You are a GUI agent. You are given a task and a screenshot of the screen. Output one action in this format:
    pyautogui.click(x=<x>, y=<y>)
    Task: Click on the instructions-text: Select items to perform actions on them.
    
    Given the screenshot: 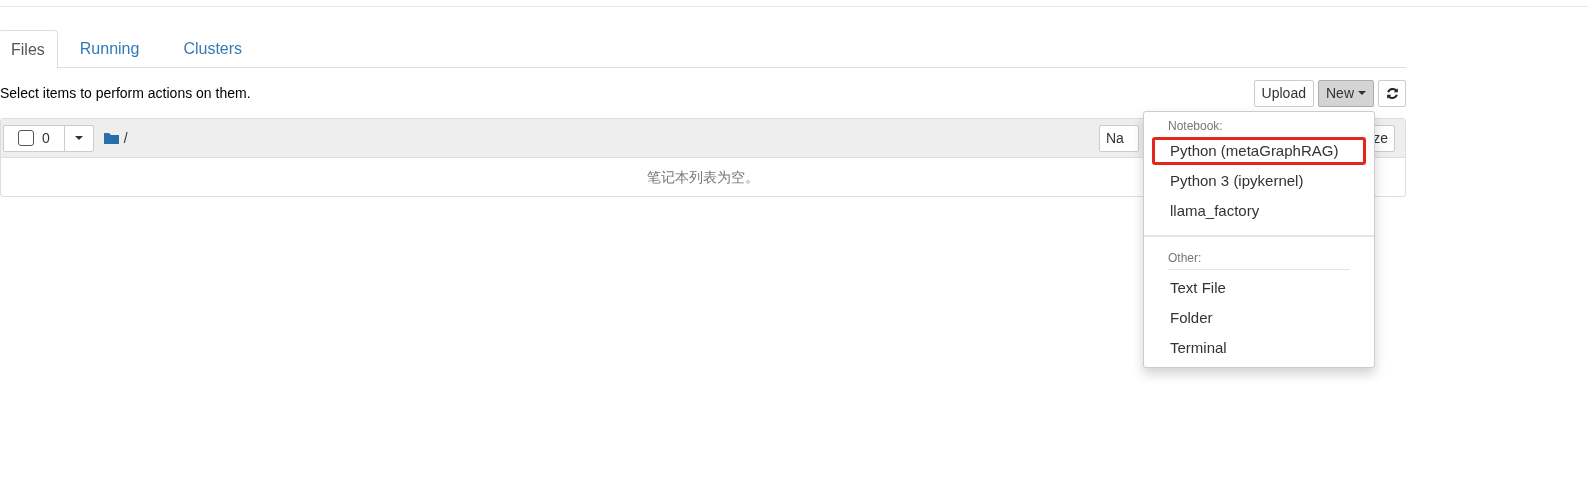 What is the action you would take?
    pyautogui.click(x=125, y=93)
    